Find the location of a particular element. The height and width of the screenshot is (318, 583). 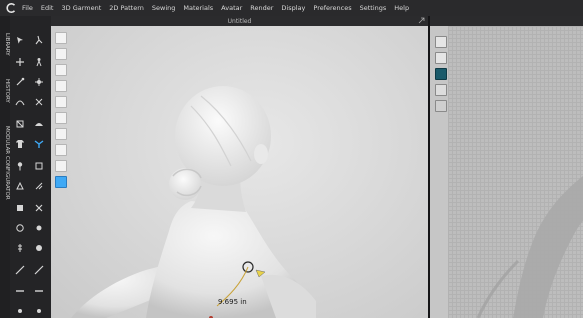

sewing-tool-icon is located at coordinates (39, 102).